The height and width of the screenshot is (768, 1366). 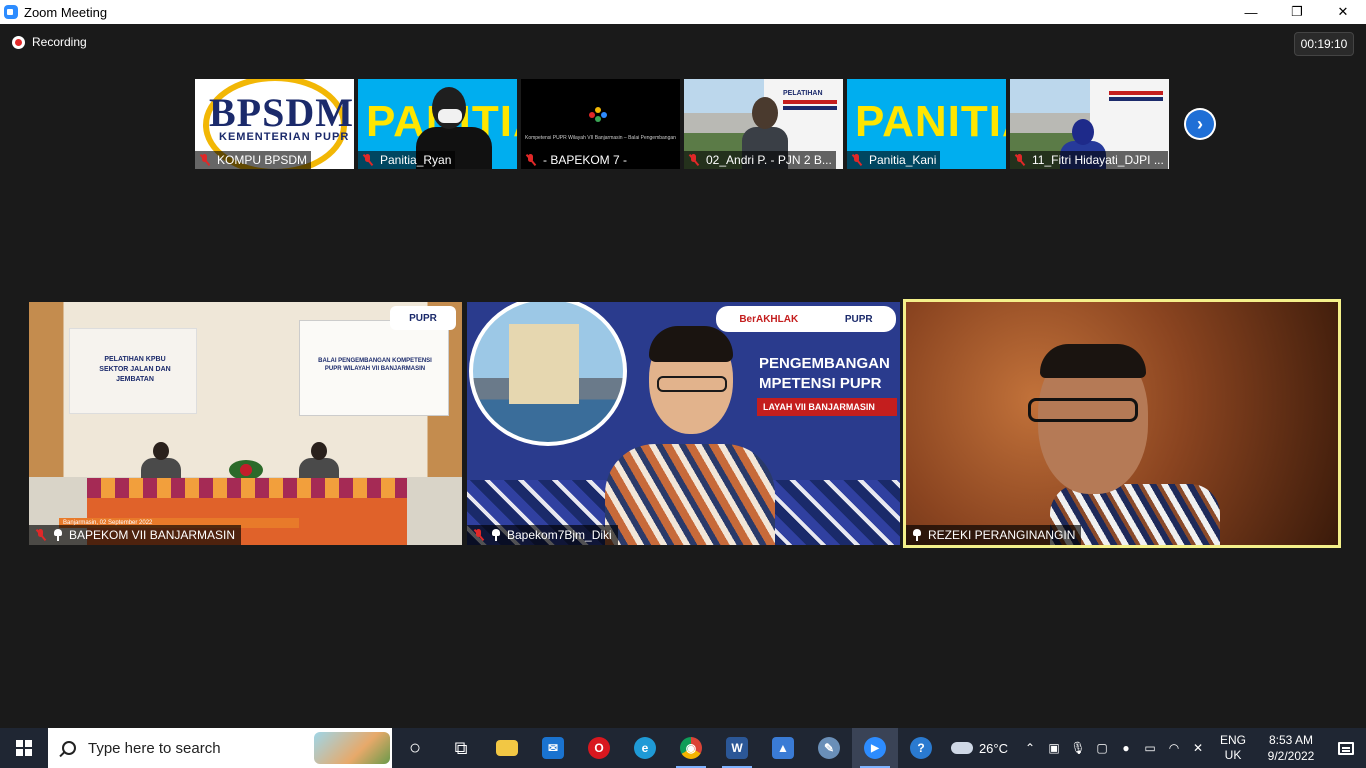 What do you see at coordinates (683, 12) in the screenshot?
I see `title-bar: Zoom Meeting — ❐ ✕` at bounding box center [683, 12].